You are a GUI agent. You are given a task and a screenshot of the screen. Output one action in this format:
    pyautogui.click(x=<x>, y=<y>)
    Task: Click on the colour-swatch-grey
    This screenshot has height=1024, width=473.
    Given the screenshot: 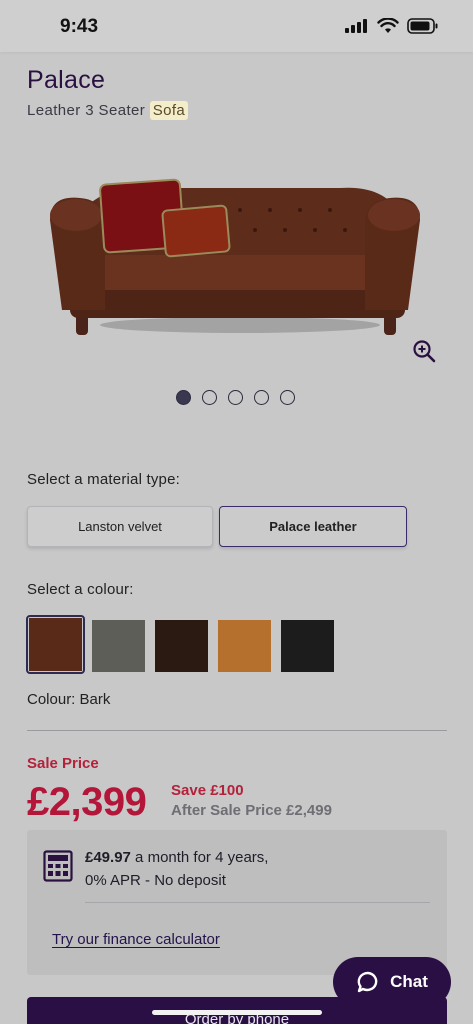 What is the action you would take?
    pyautogui.click(x=118, y=646)
    